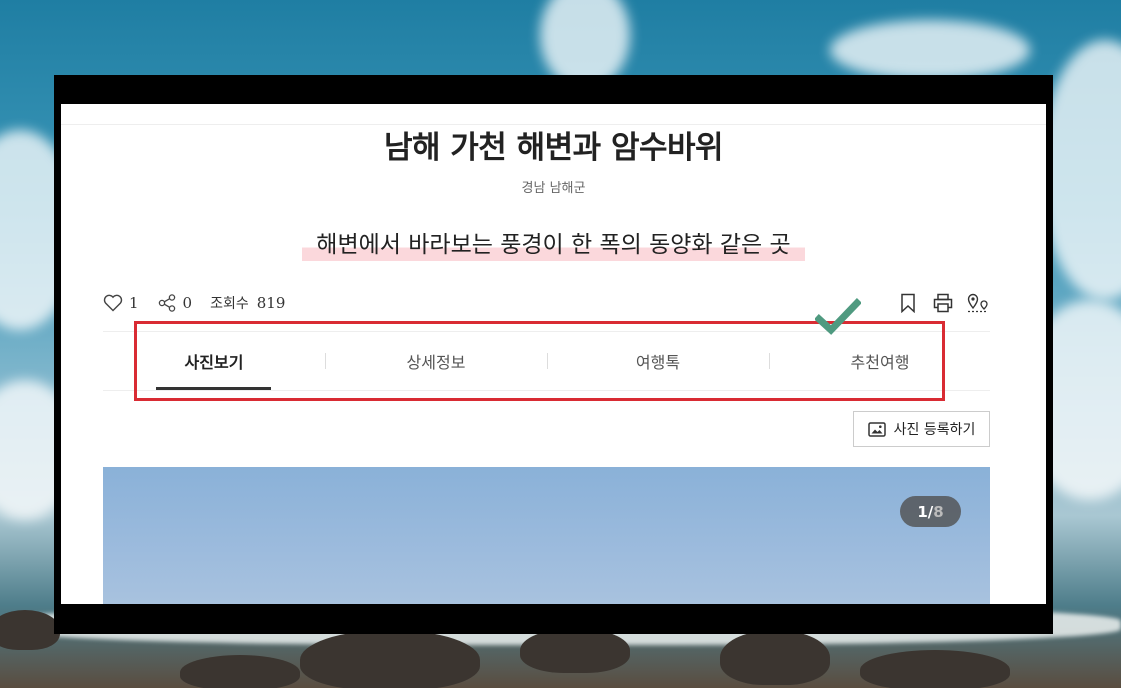  What do you see at coordinates (876, 429) in the screenshot?
I see `image-icon` at bounding box center [876, 429].